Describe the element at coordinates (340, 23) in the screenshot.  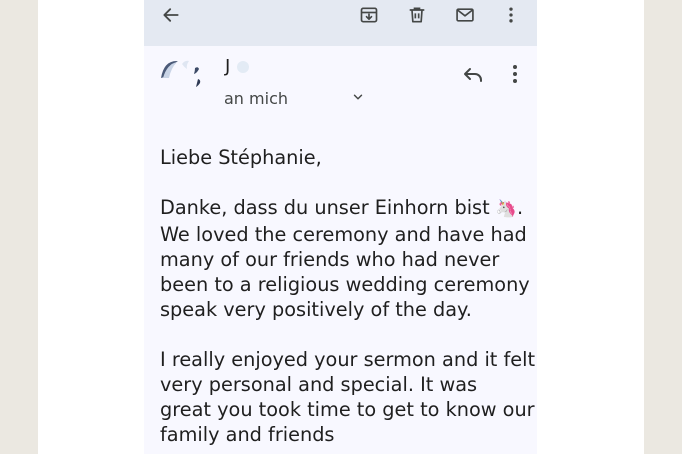
I see `top-toolbar` at that location.